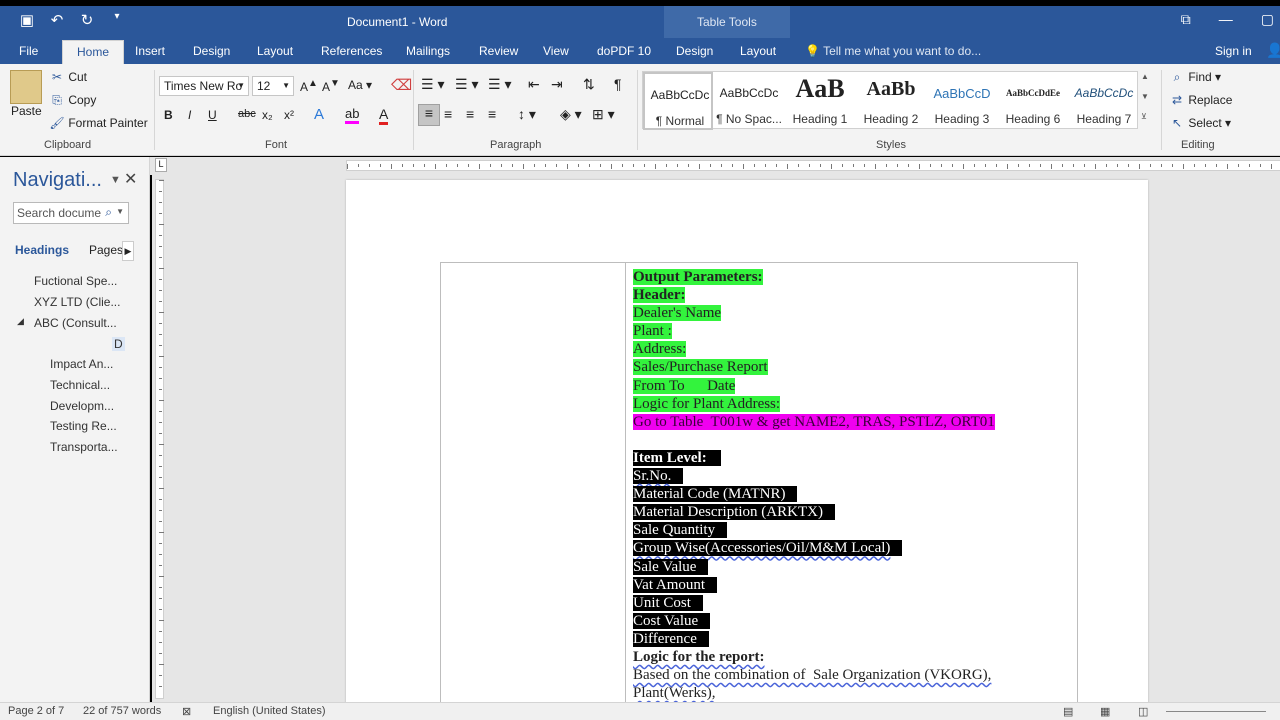 This screenshot has width=1280, height=720. Describe the element at coordinates (57, 20) in the screenshot. I see `undo-icon: ↶` at that location.